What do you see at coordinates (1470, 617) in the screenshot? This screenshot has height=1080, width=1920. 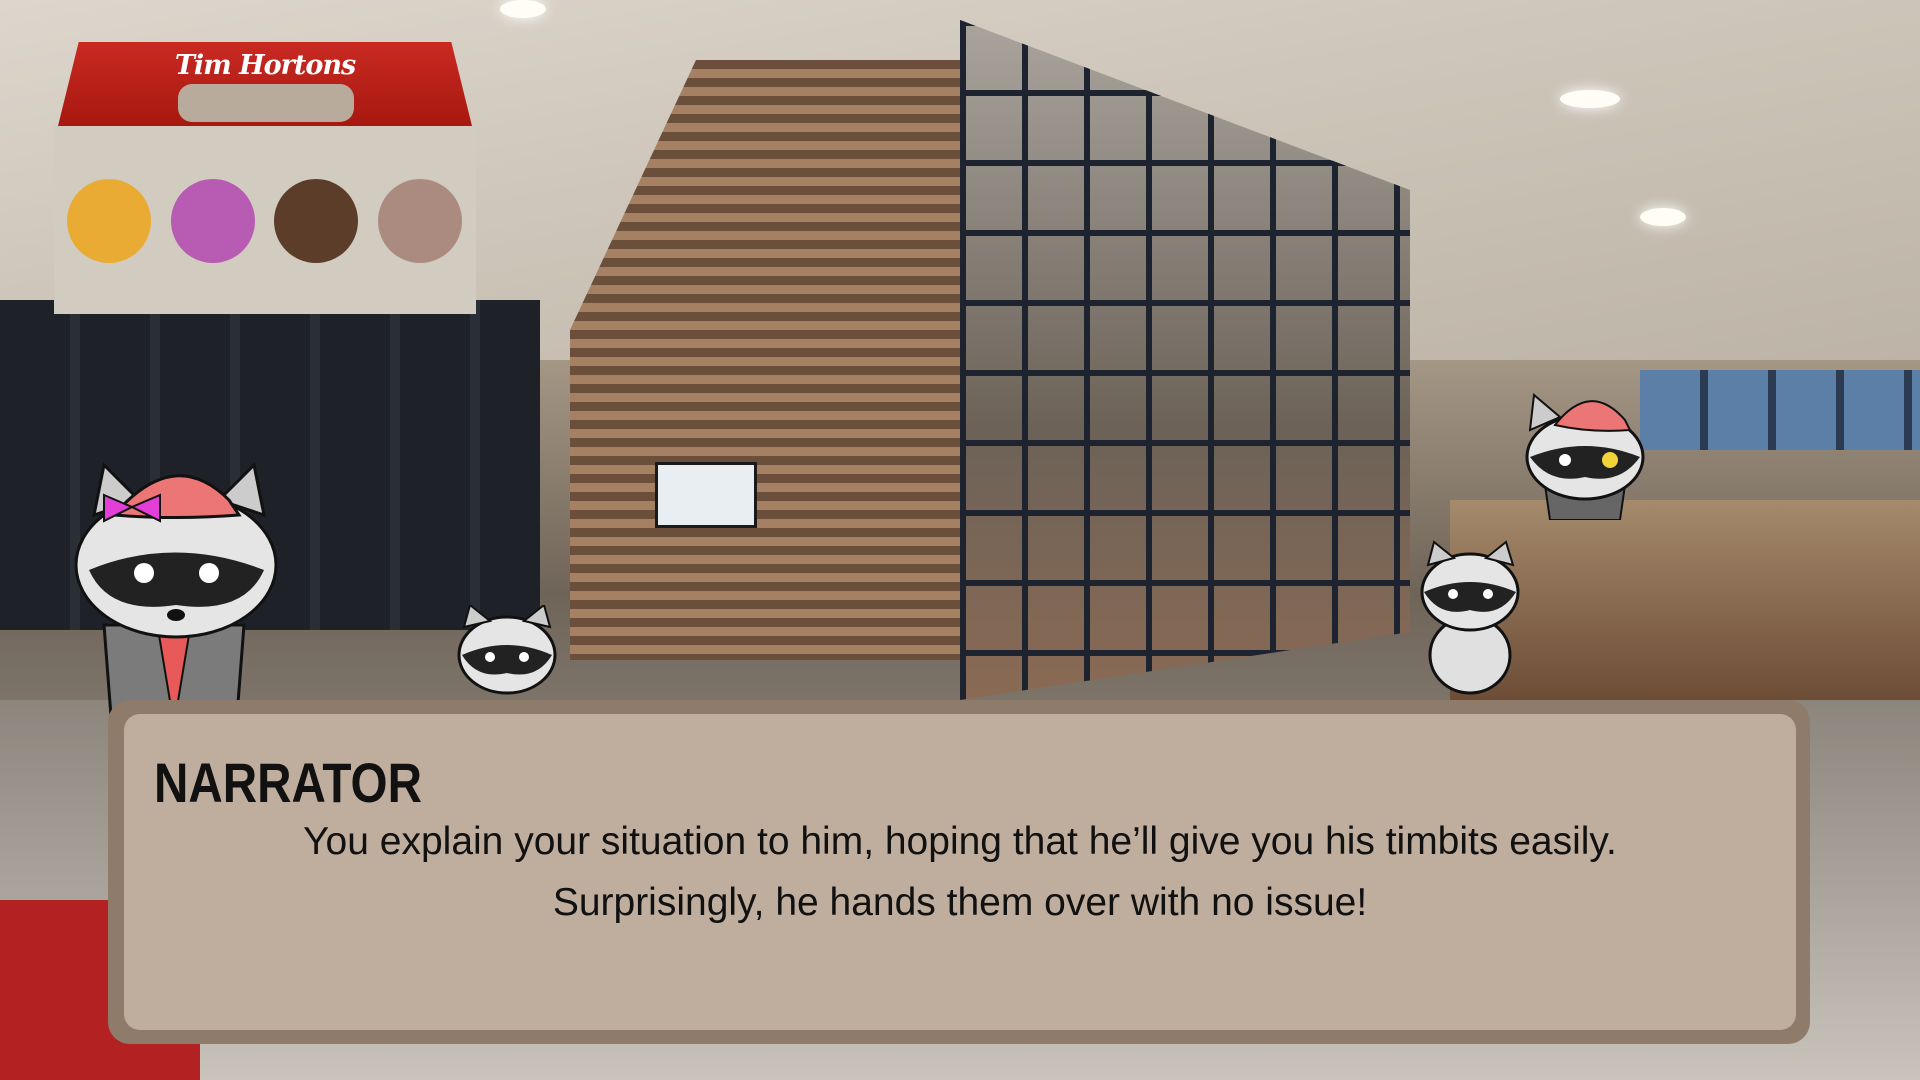 I see `sitting-raccoon-character` at bounding box center [1470, 617].